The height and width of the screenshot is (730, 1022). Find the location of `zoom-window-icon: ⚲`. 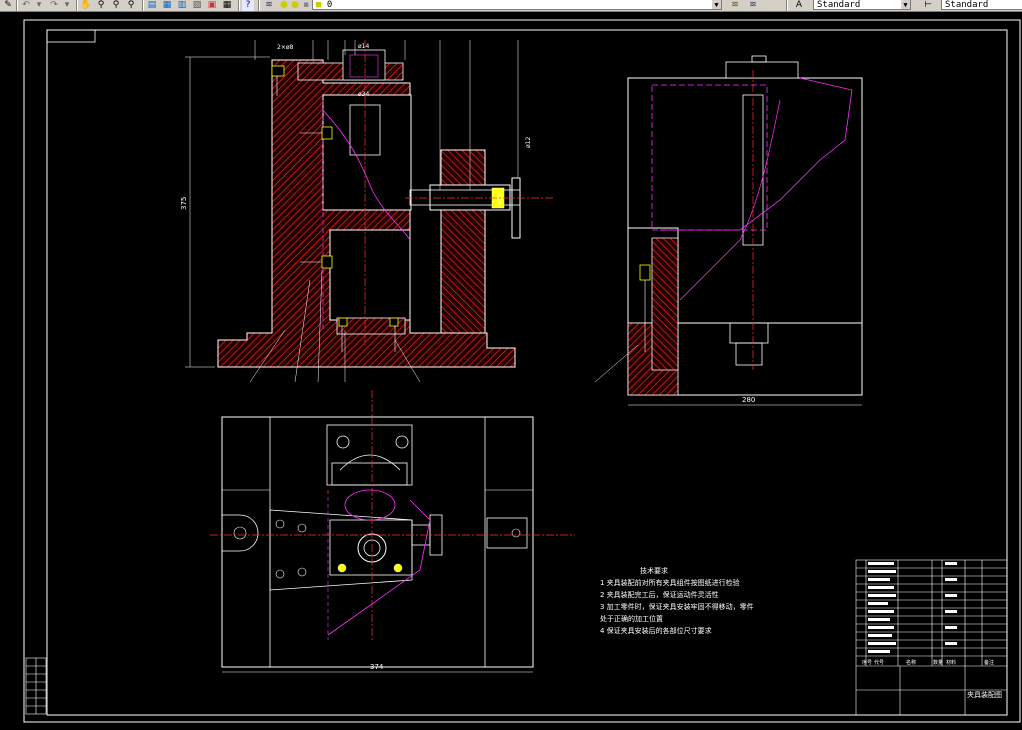

zoom-window-icon: ⚲ is located at coordinates (116, 5).